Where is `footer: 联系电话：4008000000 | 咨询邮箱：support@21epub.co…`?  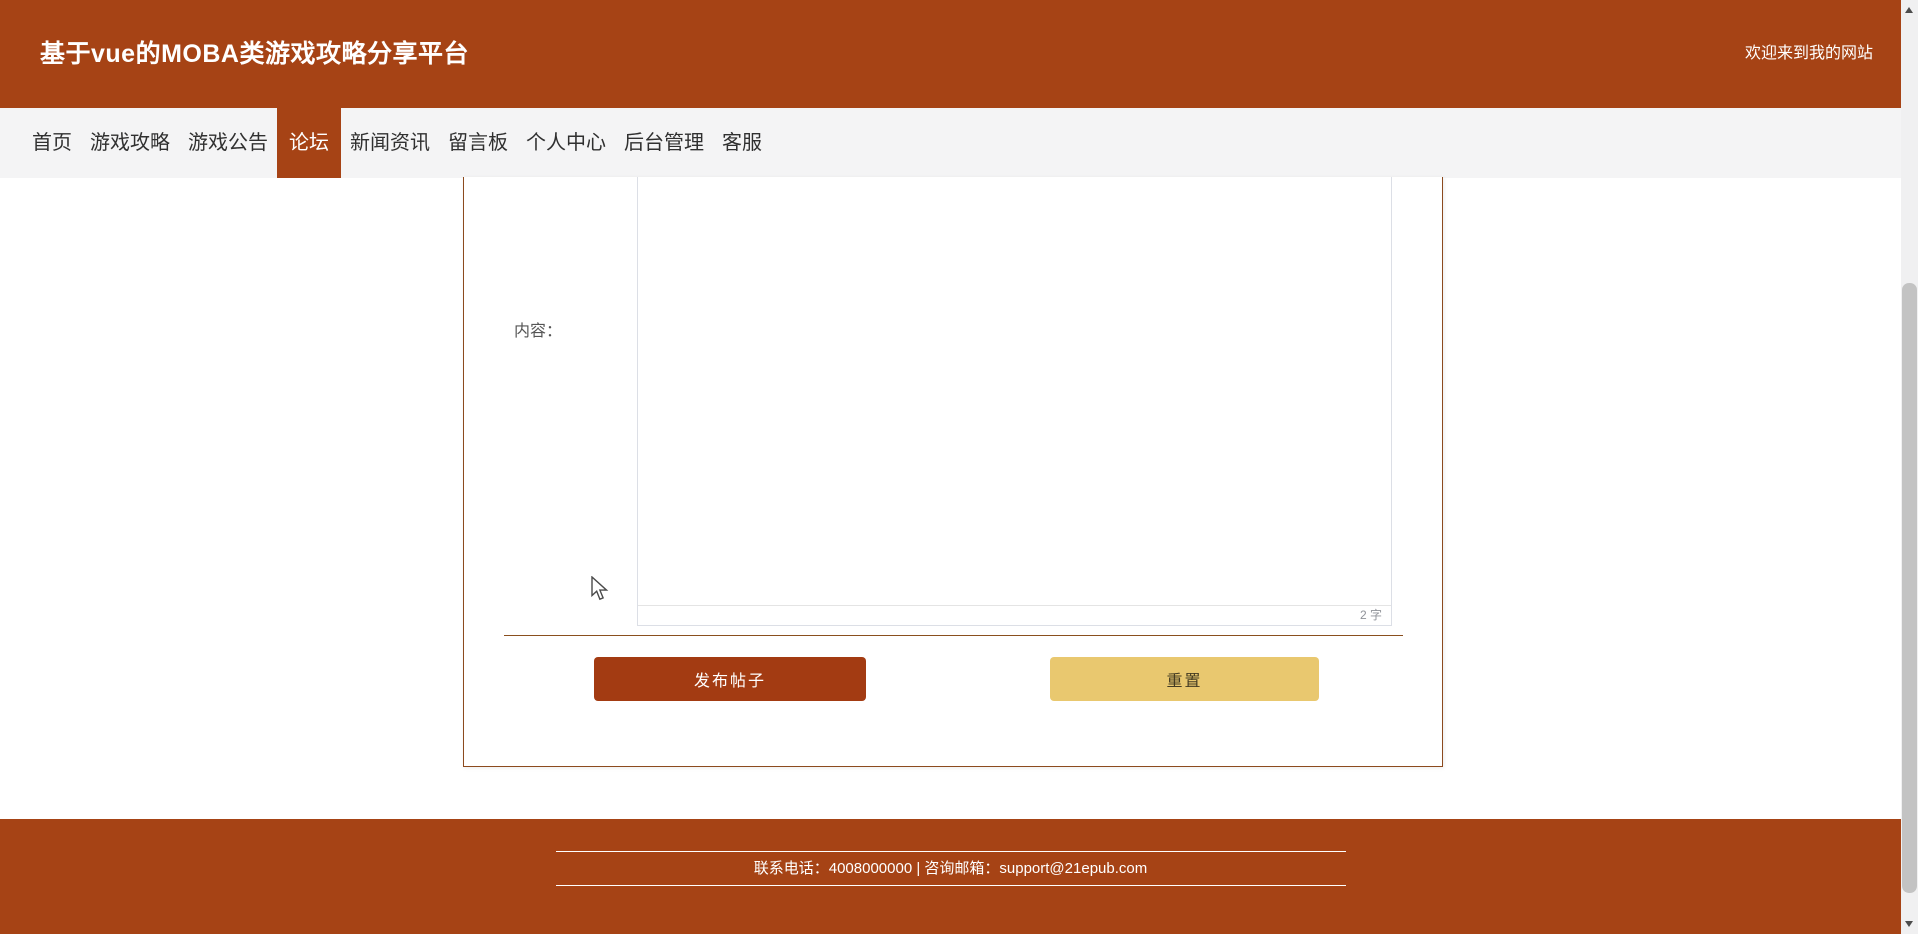 footer: 联系电话：4008000000 | 咨询邮箱：support@21epub.co… is located at coordinates (950, 876).